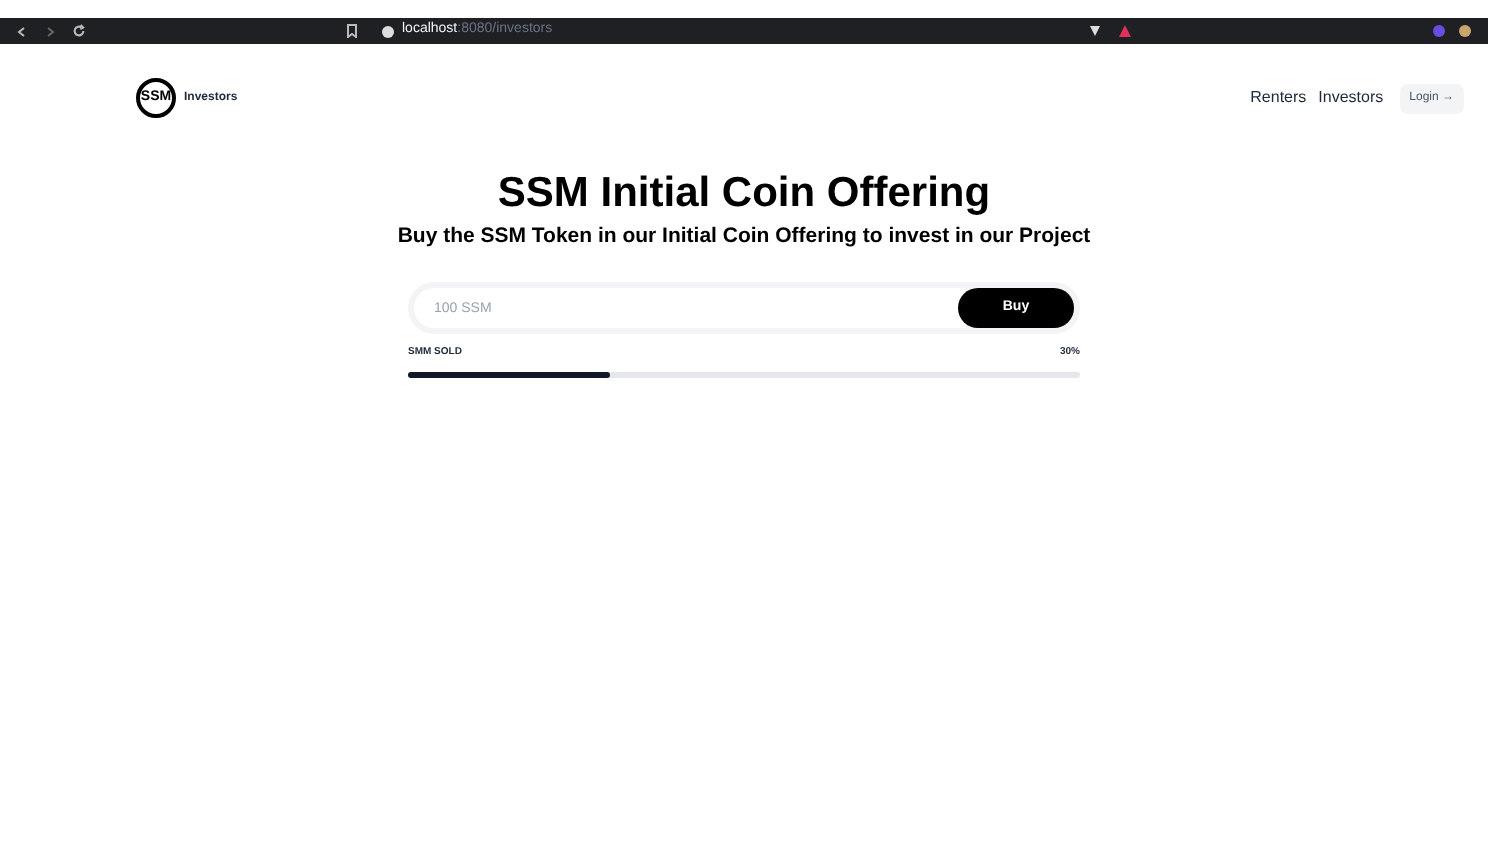  Describe the element at coordinates (1125, 31) in the screenshot. I see `triangle-icon` at that location.